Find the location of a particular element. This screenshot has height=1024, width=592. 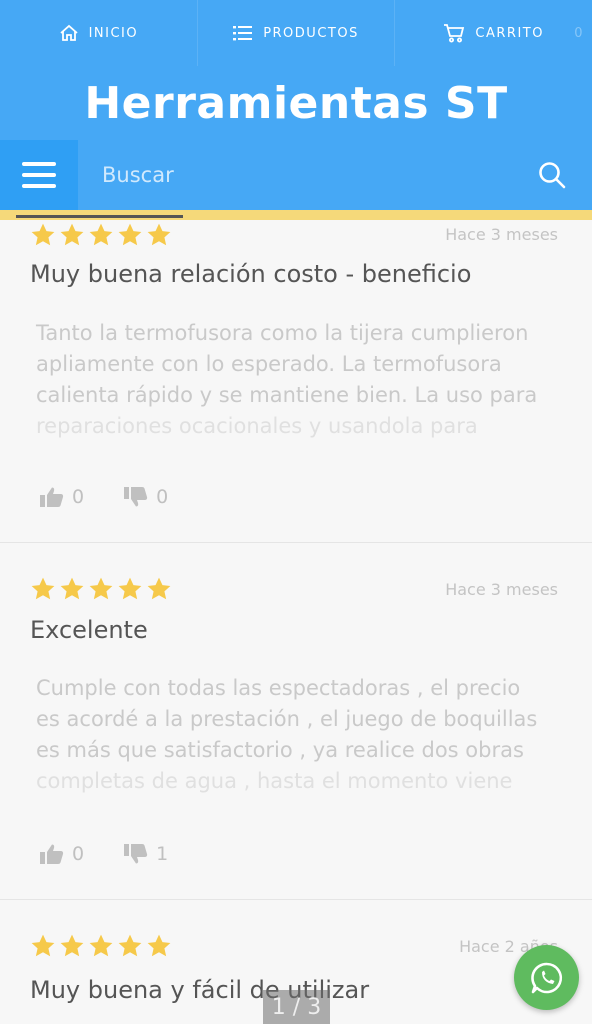

review-title: Muy buena relación costo - beneficio is located at coordinates (251, 274).